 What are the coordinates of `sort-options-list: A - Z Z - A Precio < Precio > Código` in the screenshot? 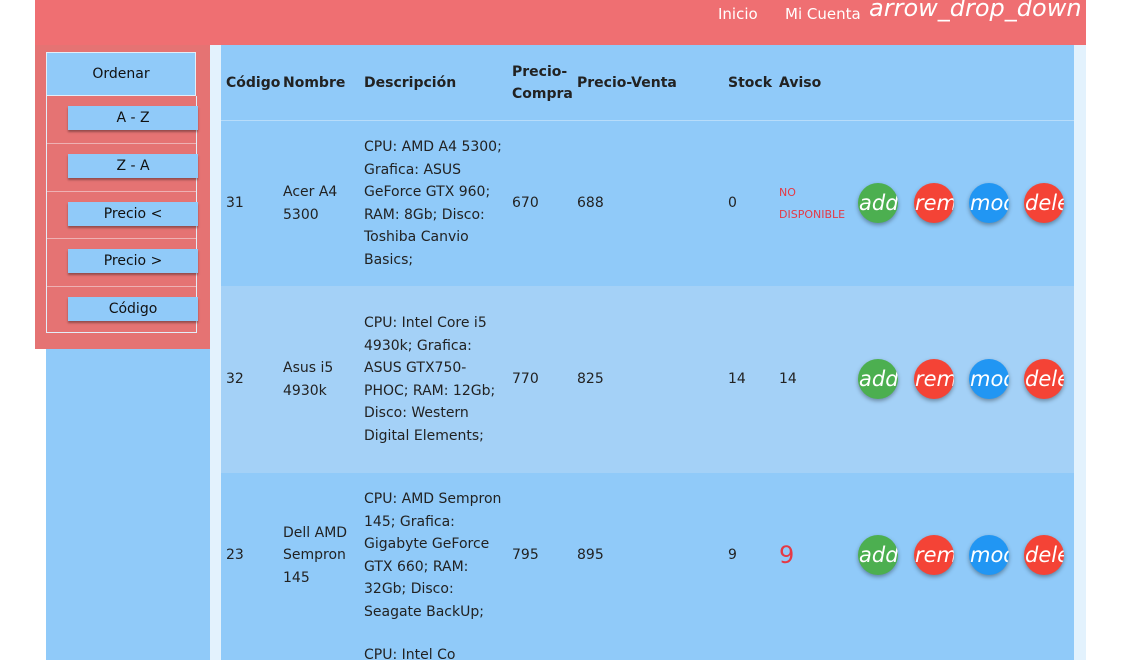 It's located at (122, 214).